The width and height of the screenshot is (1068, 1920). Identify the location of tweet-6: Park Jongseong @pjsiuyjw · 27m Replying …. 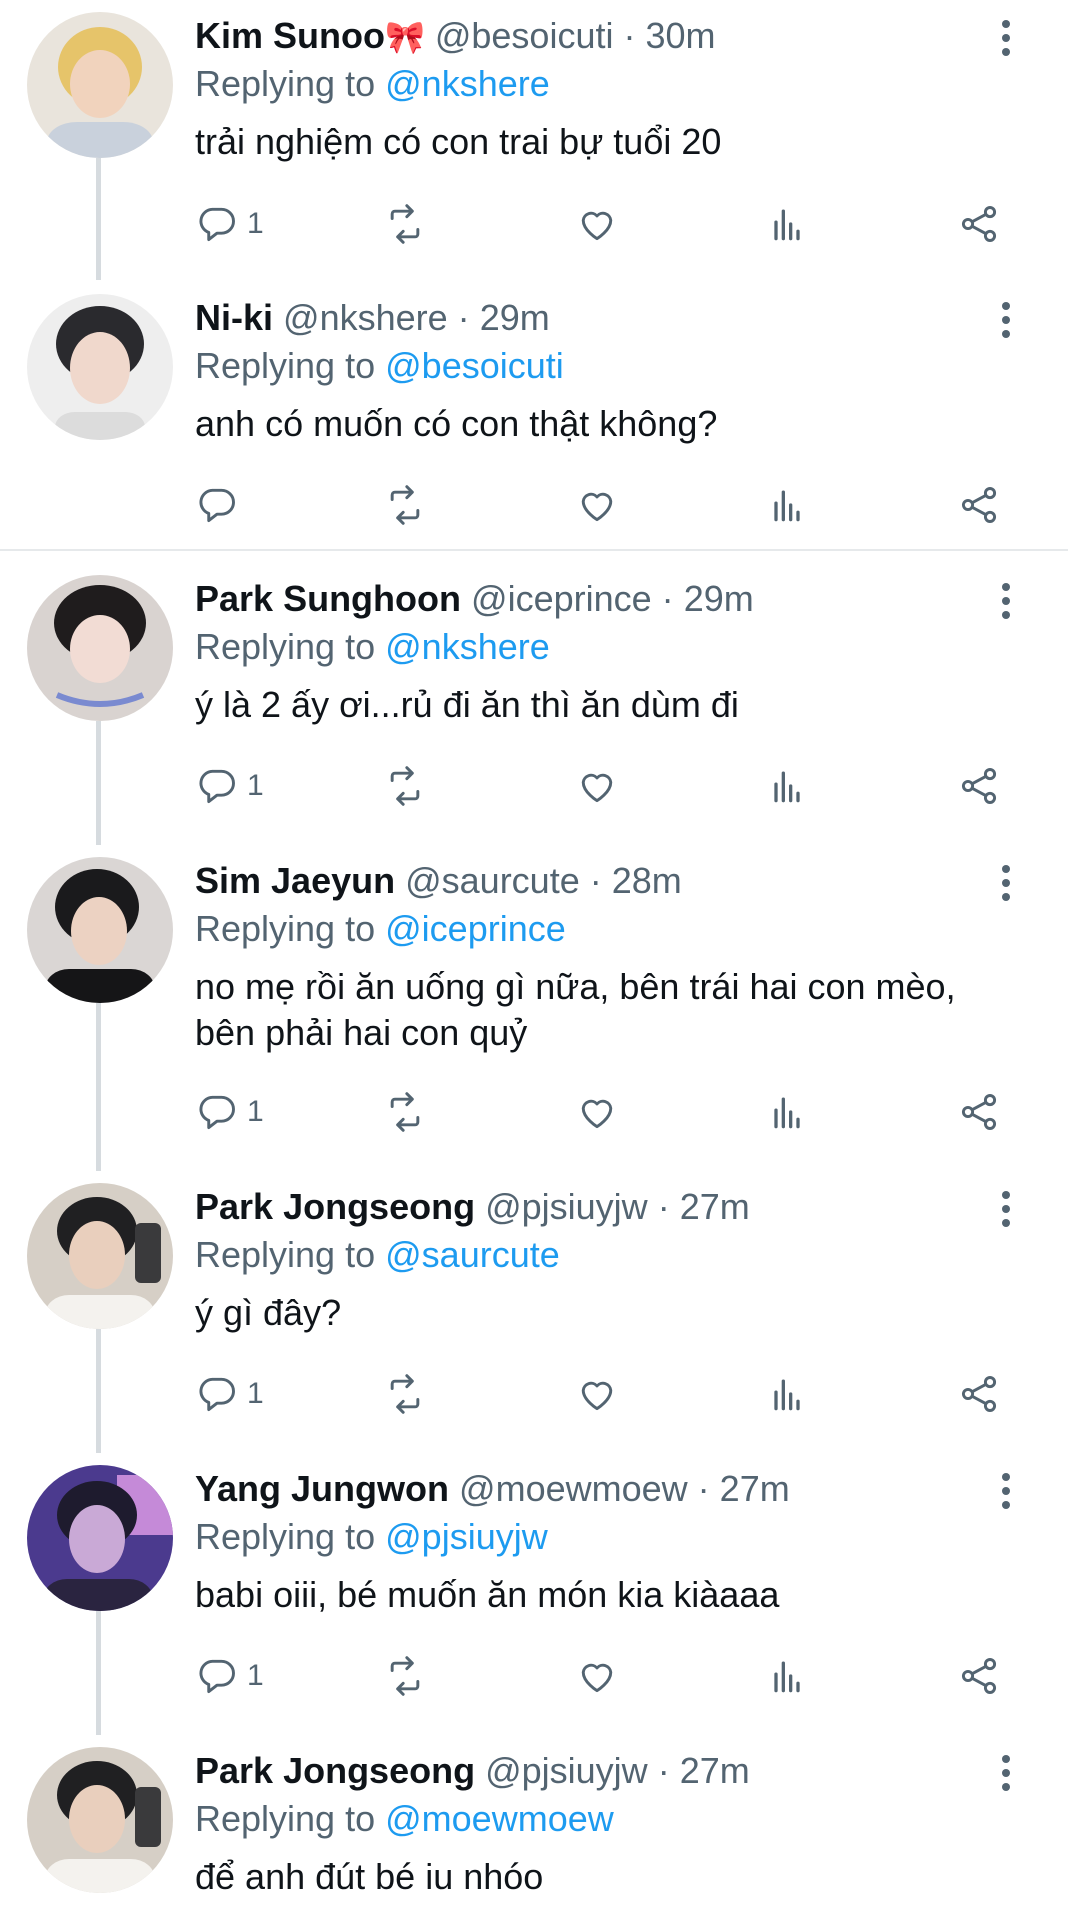
(534, 1827).